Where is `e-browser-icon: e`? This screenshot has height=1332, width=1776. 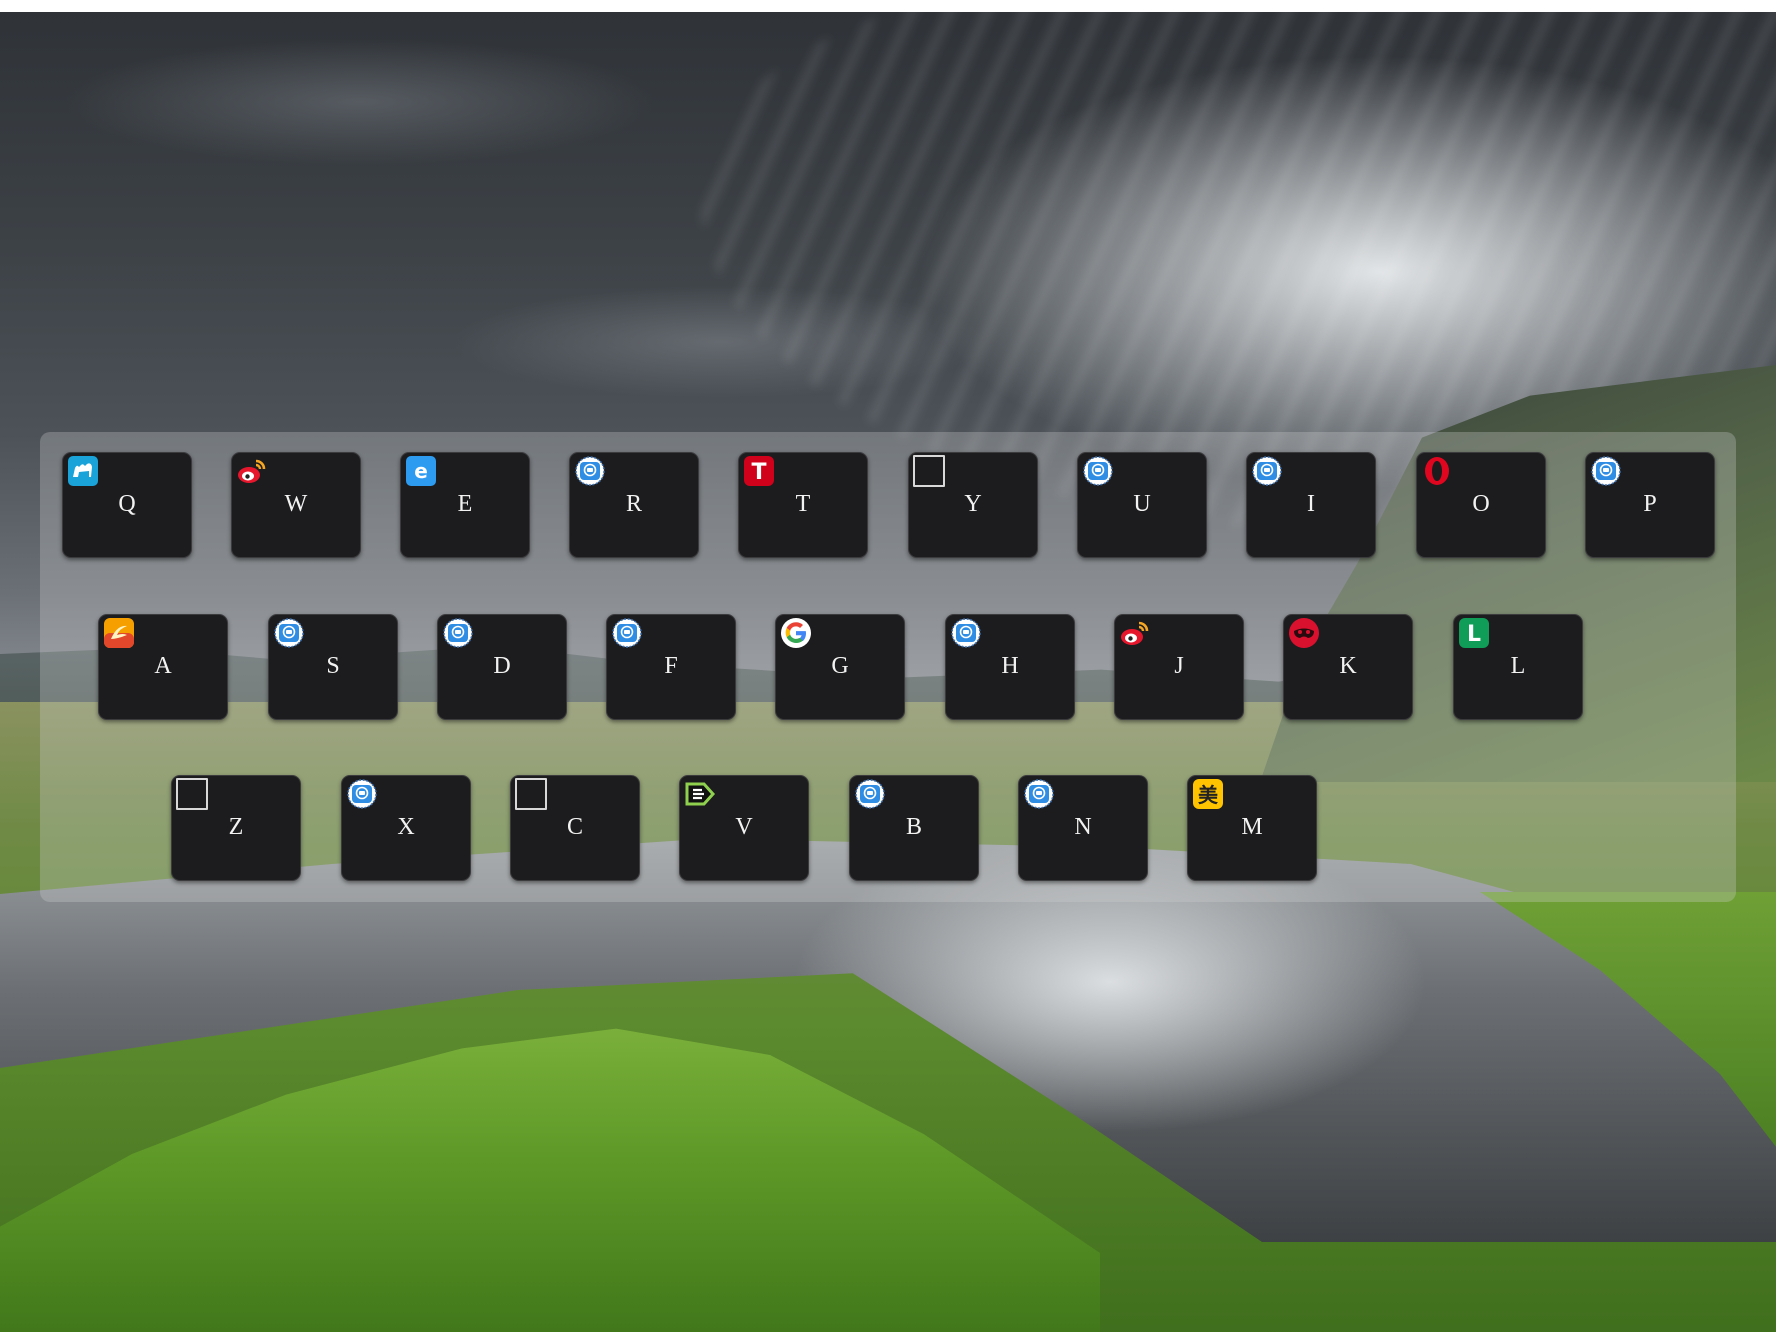 e-browser-icon: e is located at coordinates (421, 471).